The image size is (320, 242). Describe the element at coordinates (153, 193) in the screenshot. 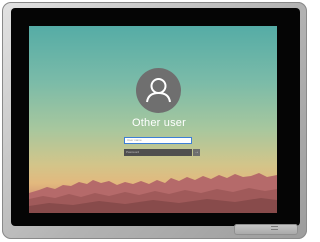

I see `mountain-background-image` at that location.